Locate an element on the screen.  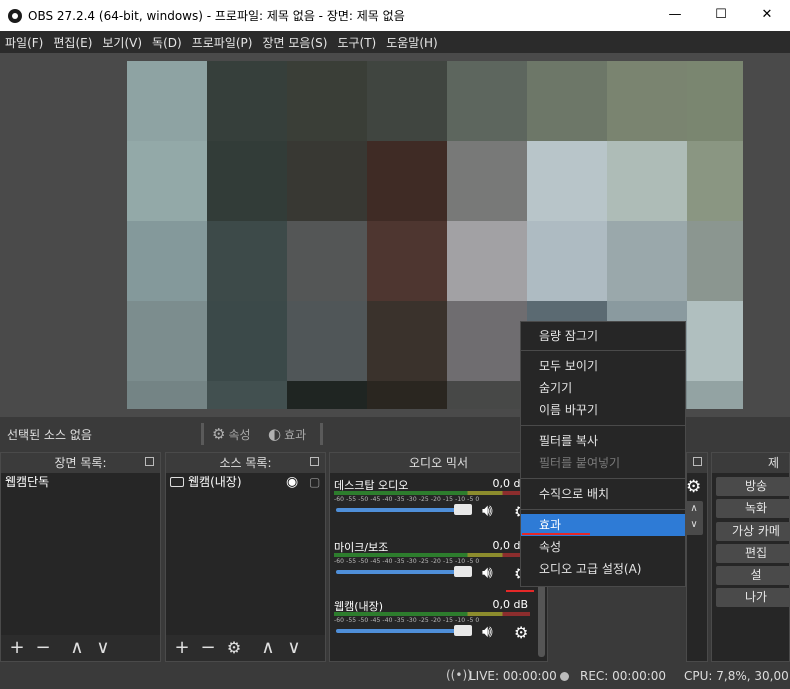
mixer-header: 오디오 믹서 is located at coordinates (438, 463).